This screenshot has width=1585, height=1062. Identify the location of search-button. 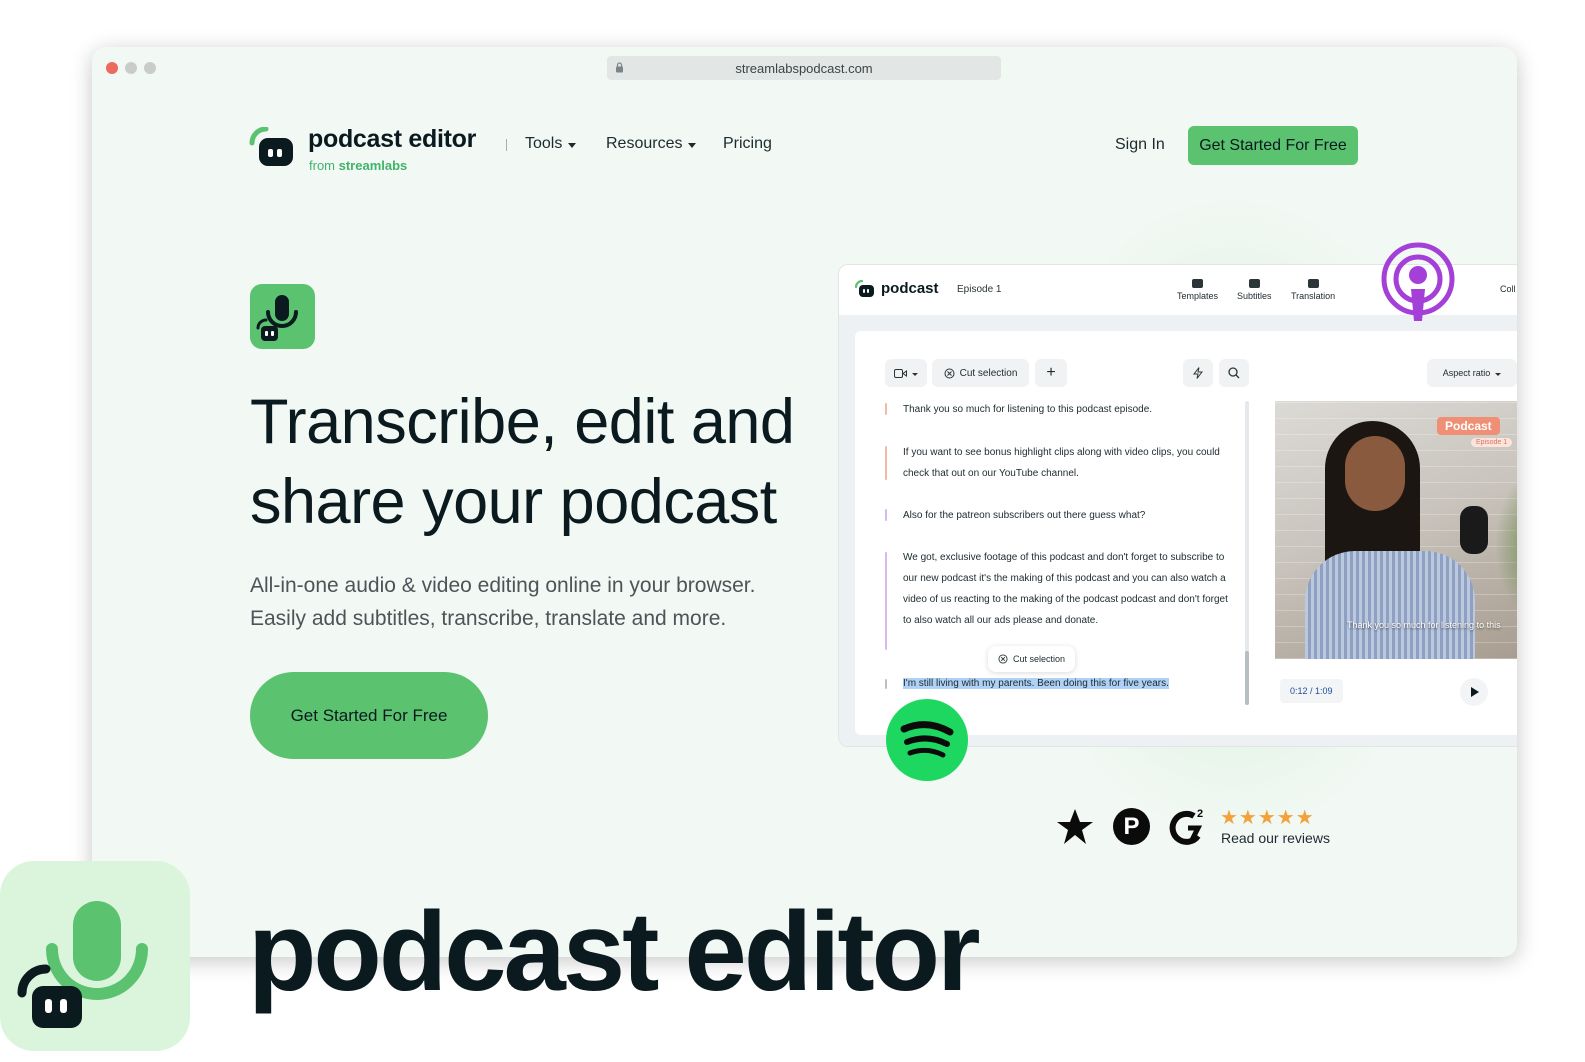
(1234, 373).